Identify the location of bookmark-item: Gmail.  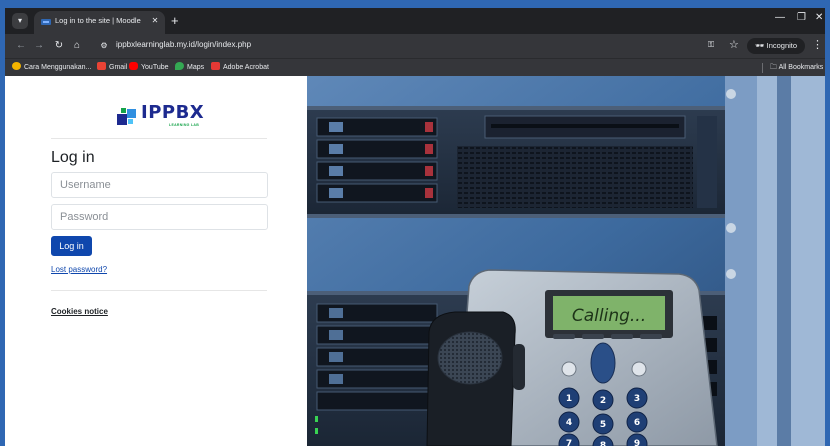
(112, 68).